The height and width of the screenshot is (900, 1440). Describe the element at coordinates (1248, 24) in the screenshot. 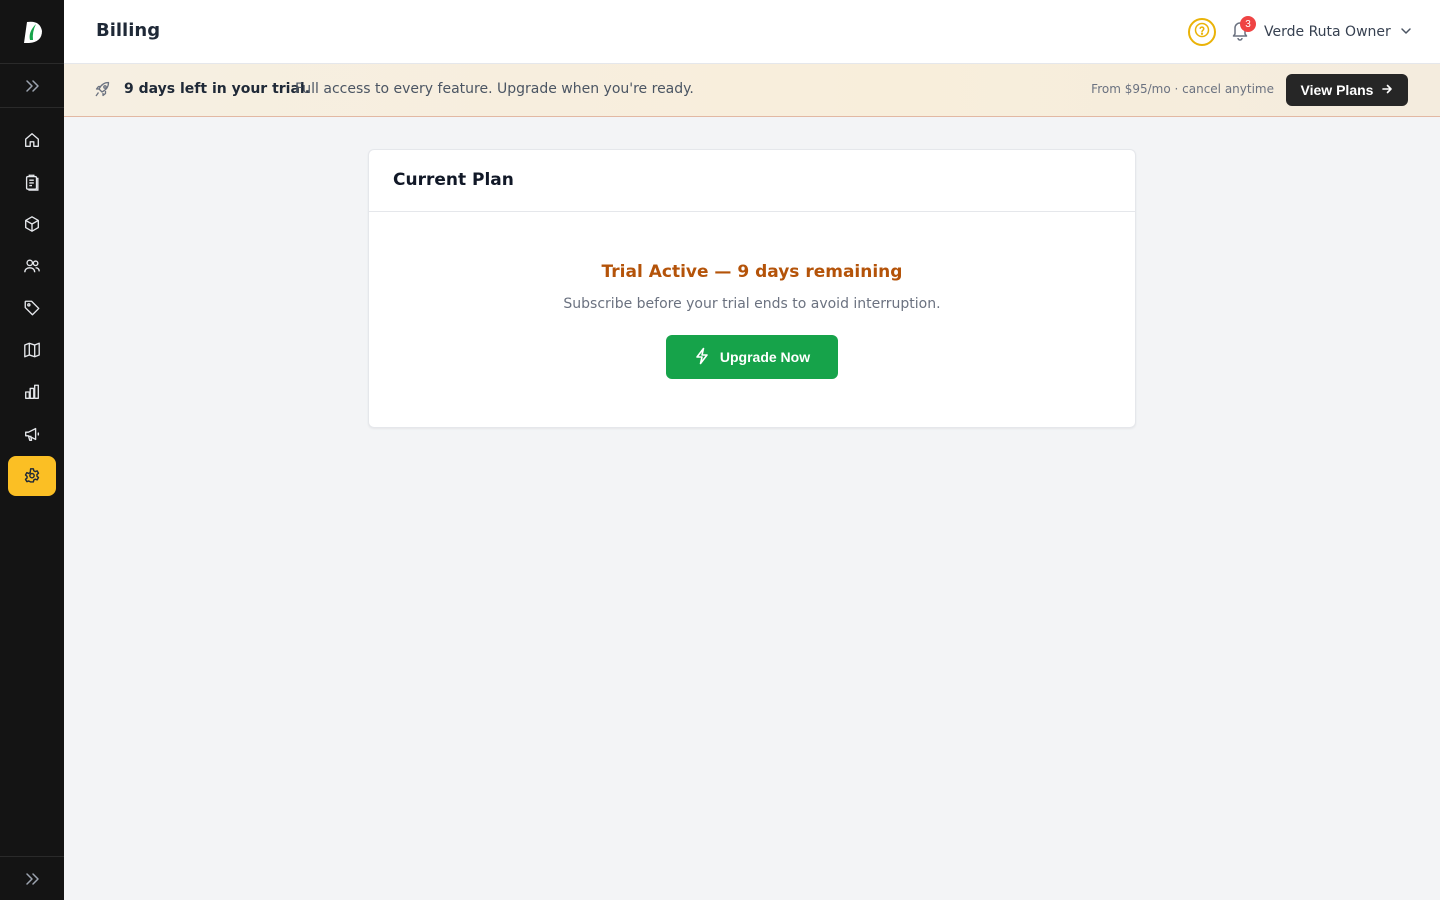

I see `notification-badge: 3` at that location.